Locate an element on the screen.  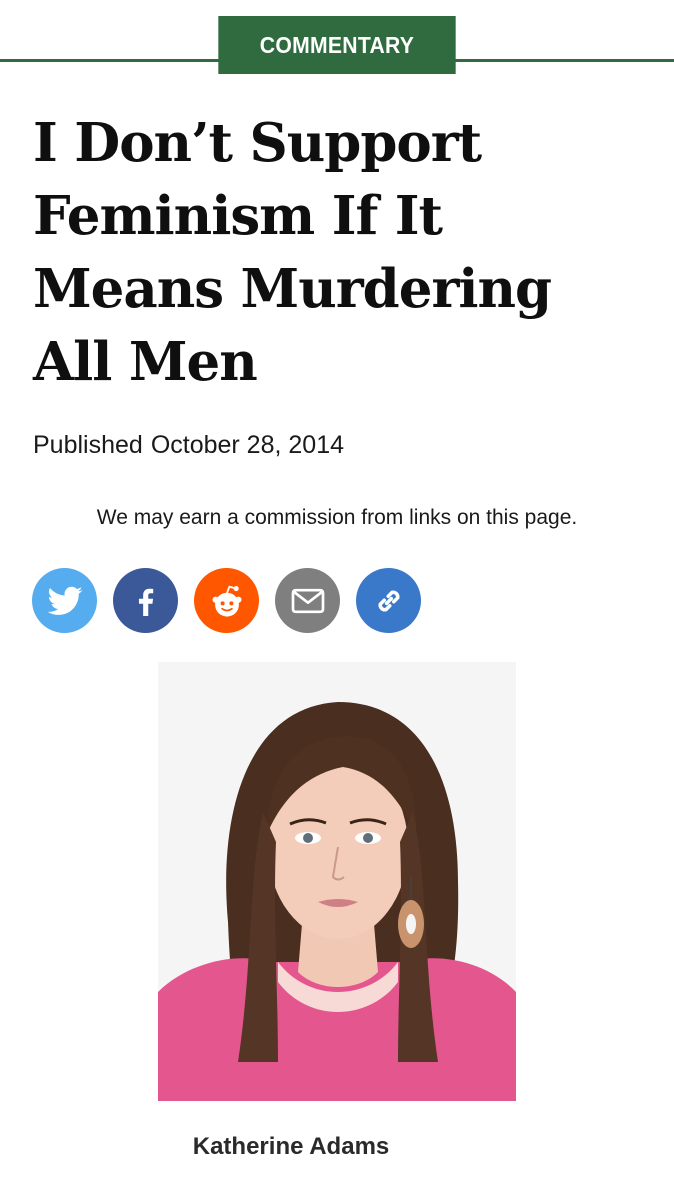
share-twitter-button is located at coordinates (64, 600).